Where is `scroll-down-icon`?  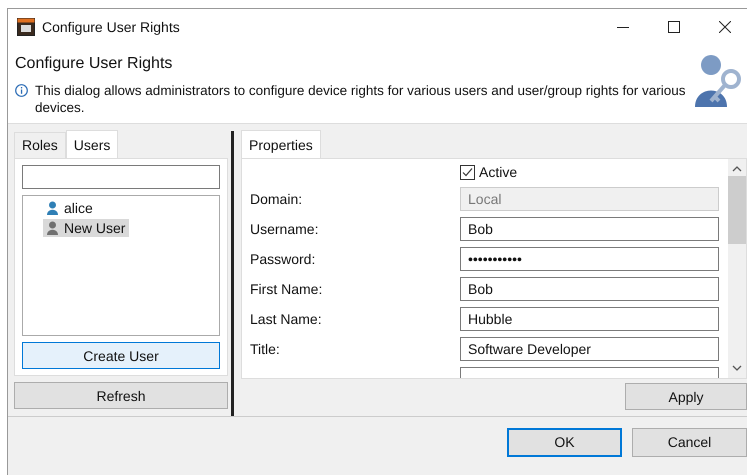
scroll-down-icon is located at coordinates (737, 368).